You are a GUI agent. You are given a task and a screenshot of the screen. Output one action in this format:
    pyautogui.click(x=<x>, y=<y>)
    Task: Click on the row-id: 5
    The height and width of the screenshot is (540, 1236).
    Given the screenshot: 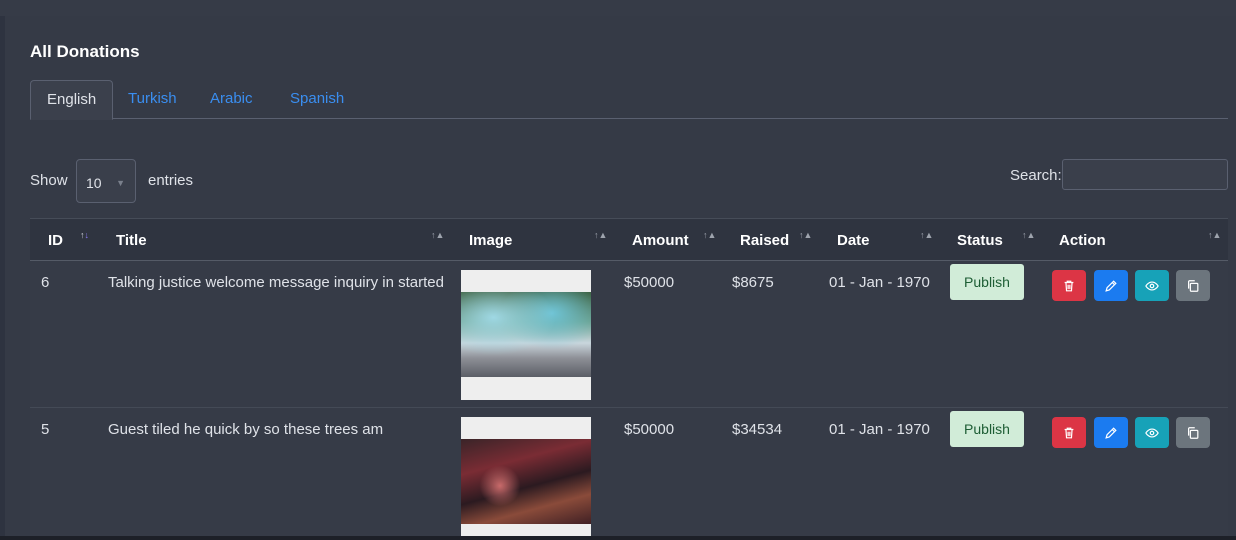 What is the action you would take?
    pyautogui.click(x=45, y=429)
    